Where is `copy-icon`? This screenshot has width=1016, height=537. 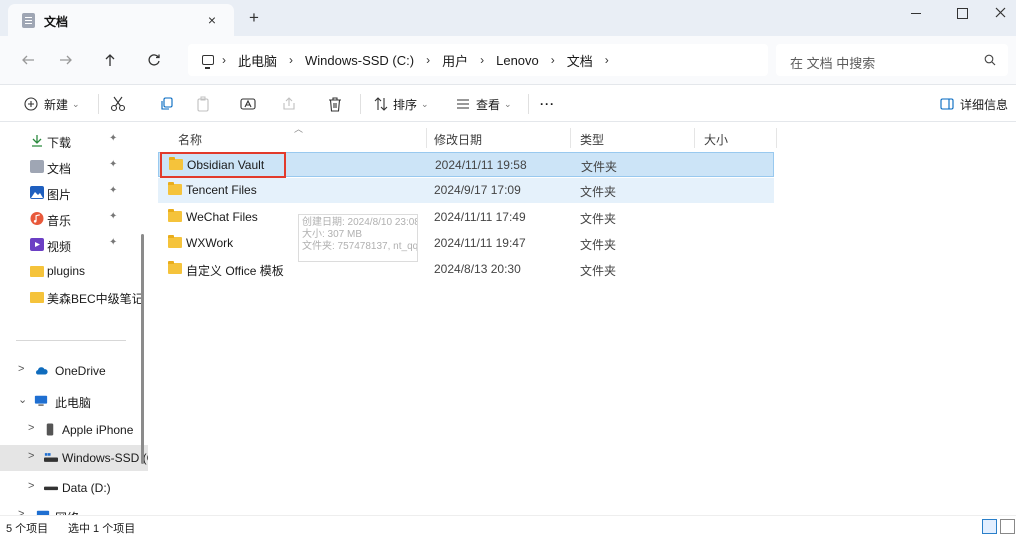
copy-icon is located at coordinates (167, 103).